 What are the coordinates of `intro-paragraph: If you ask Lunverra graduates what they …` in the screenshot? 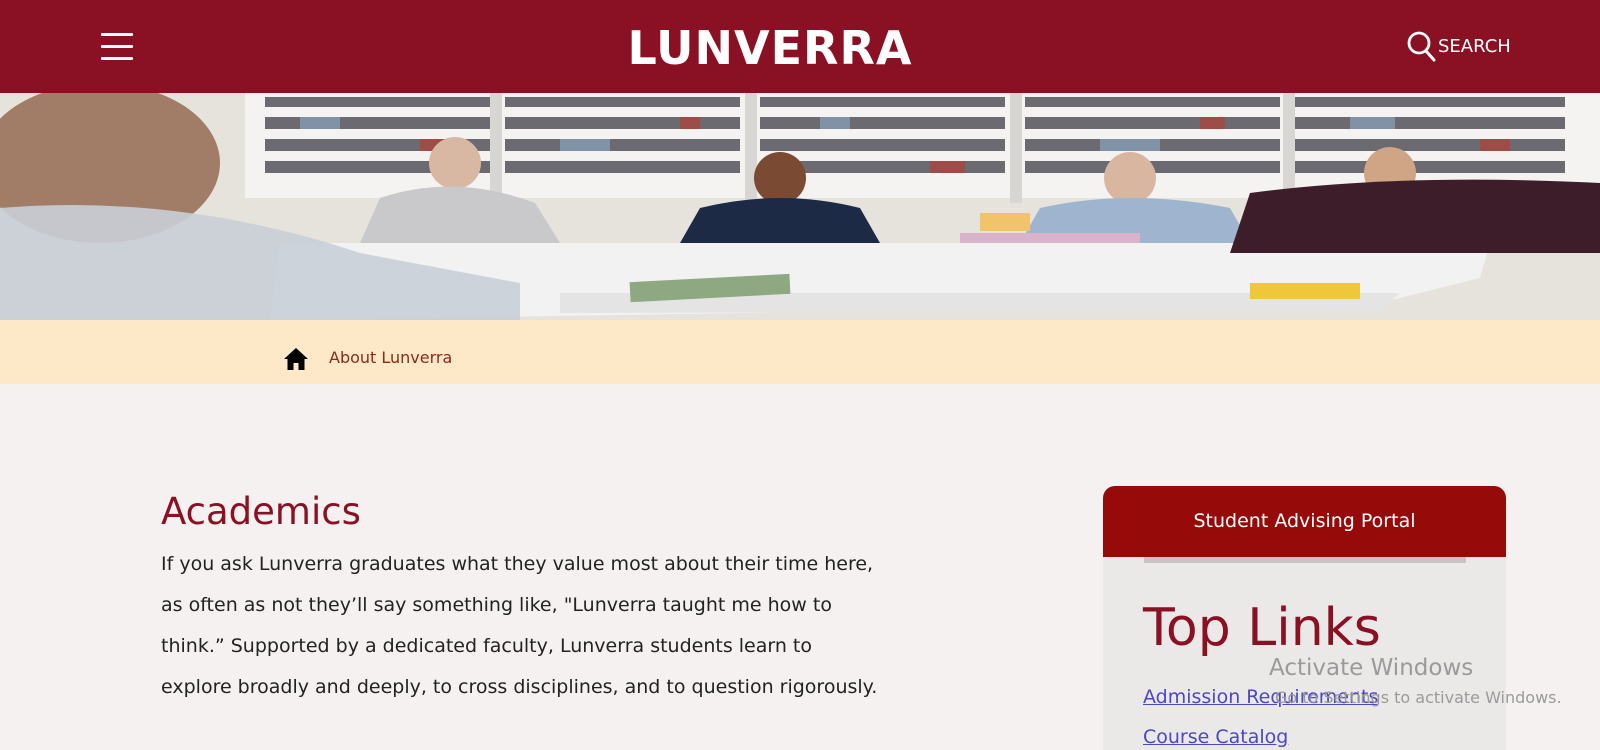 It's located at (519, 625).